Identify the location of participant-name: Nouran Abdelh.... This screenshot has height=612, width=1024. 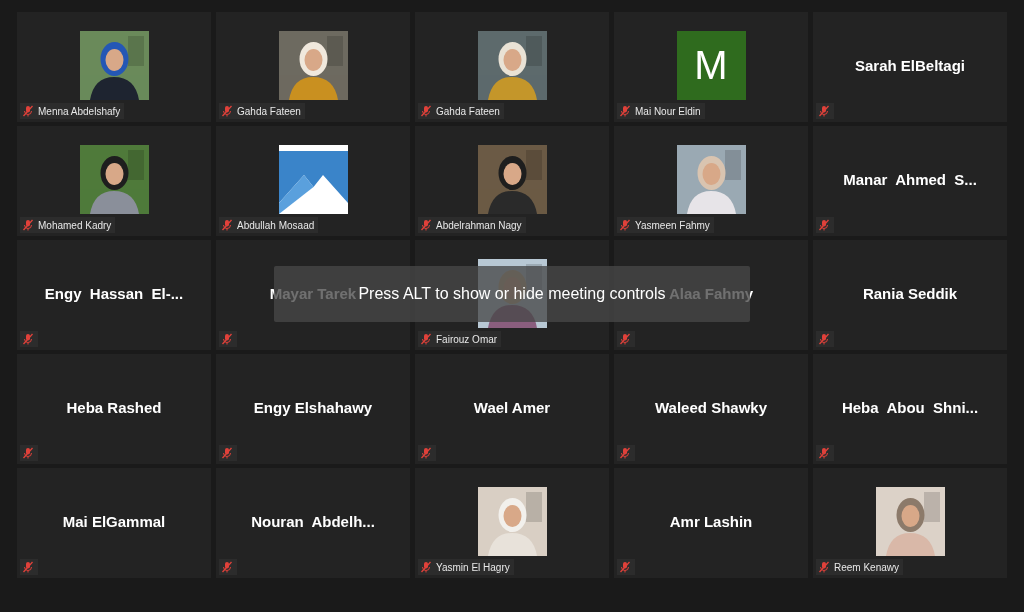
(313, 521).